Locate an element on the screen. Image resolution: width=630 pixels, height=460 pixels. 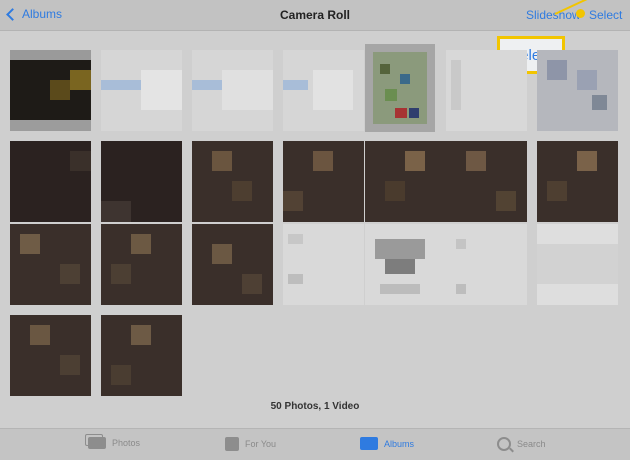
tab-search: Search is located at coordinates (521, 444).